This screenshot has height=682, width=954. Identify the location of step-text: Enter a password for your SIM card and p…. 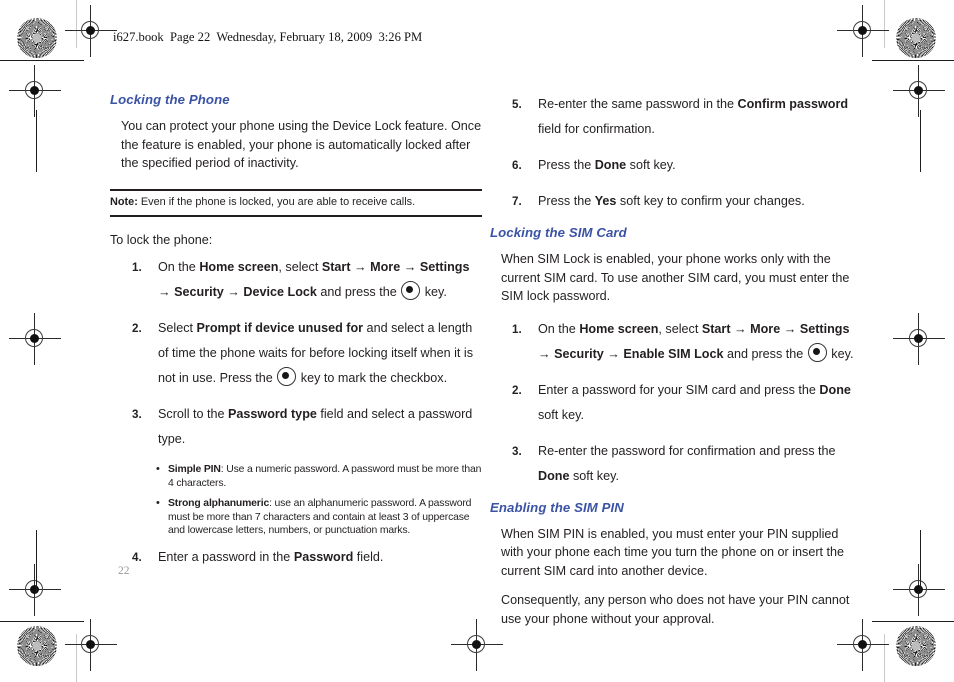
(679, 389).